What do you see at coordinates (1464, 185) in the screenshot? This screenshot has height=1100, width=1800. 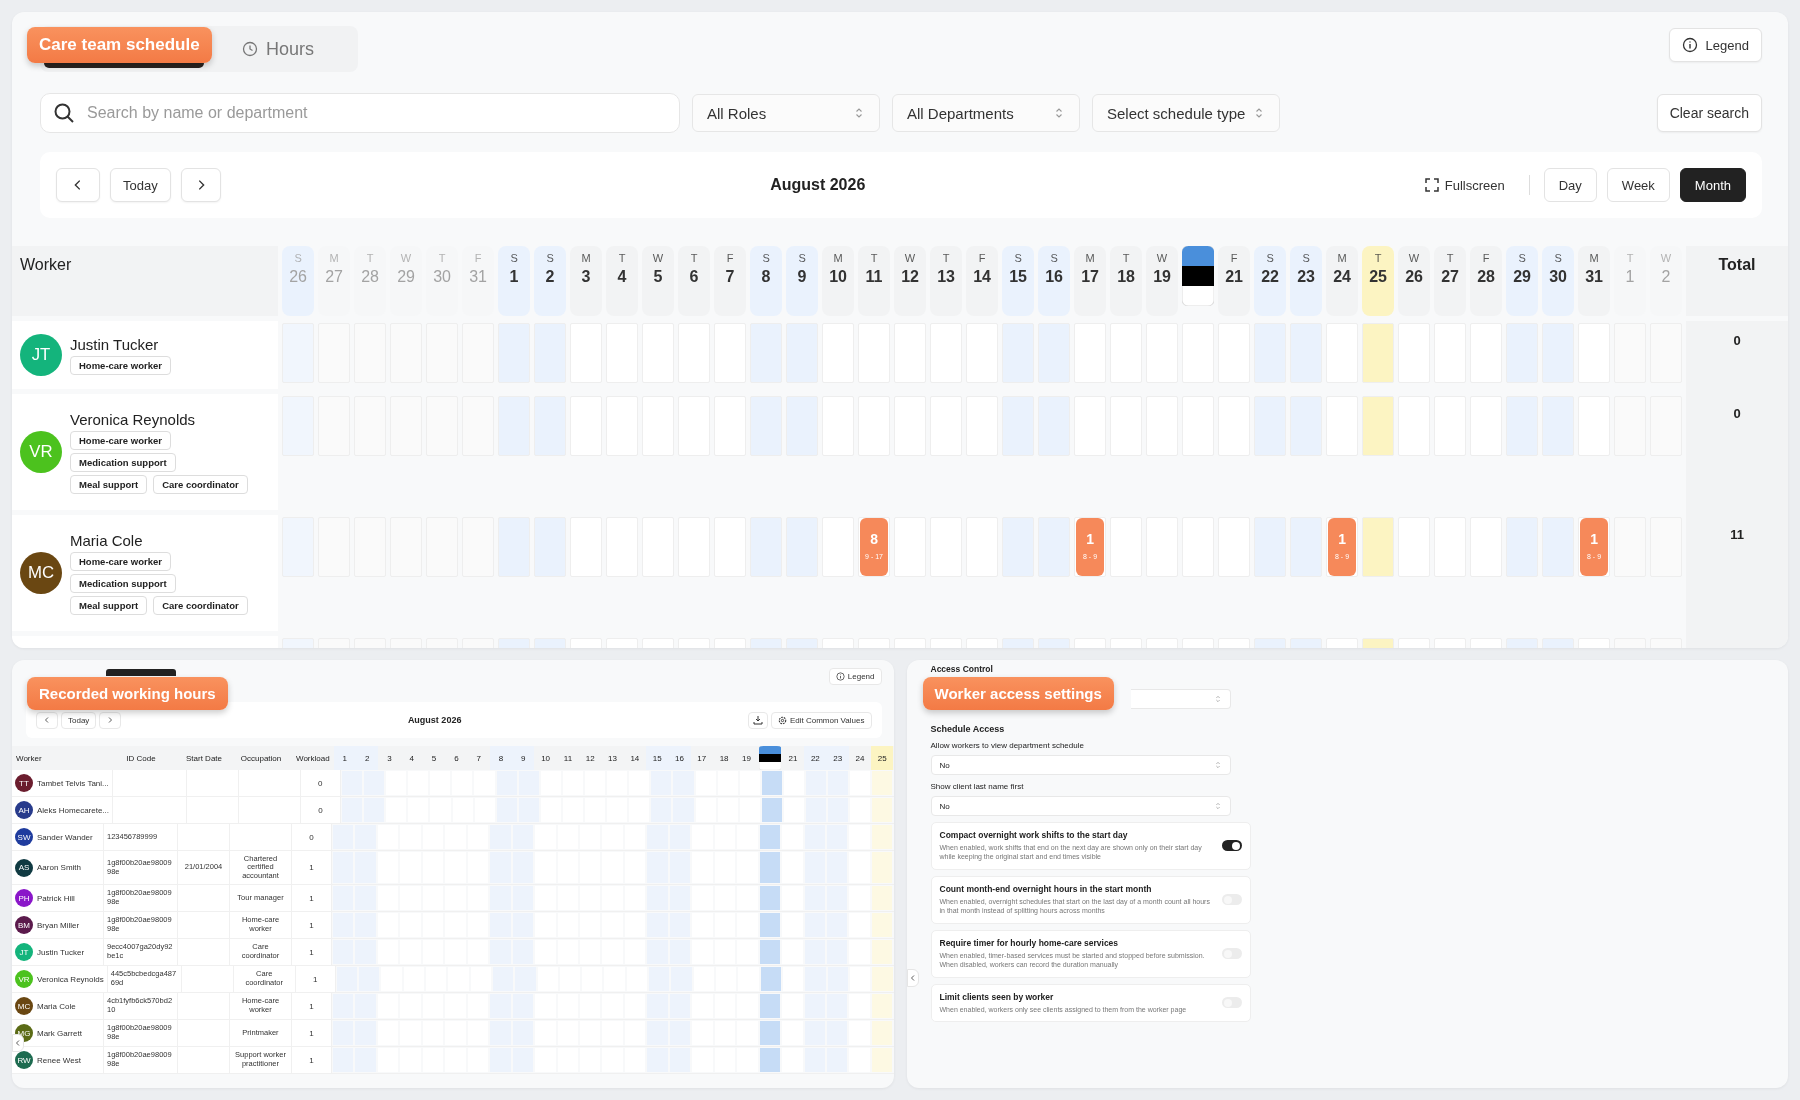 I see `fullscreen-button: Fullscreen` at bounding box center [1464, 185].